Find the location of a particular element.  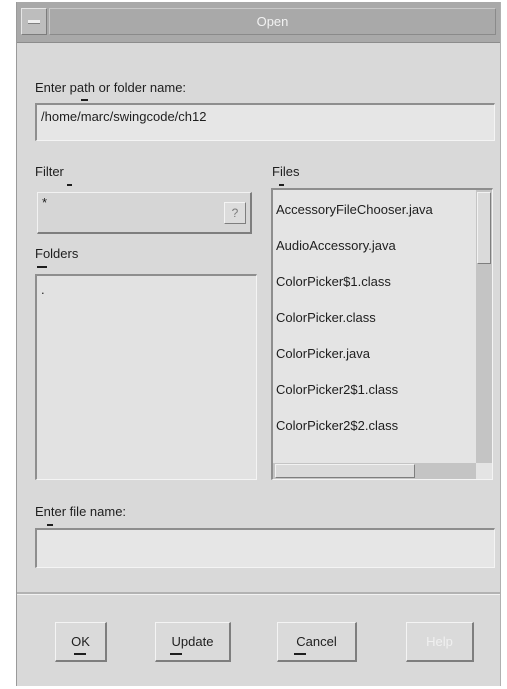

path-input: /home/marc/swingcode/ch12 is located at coordinates (265, 122).